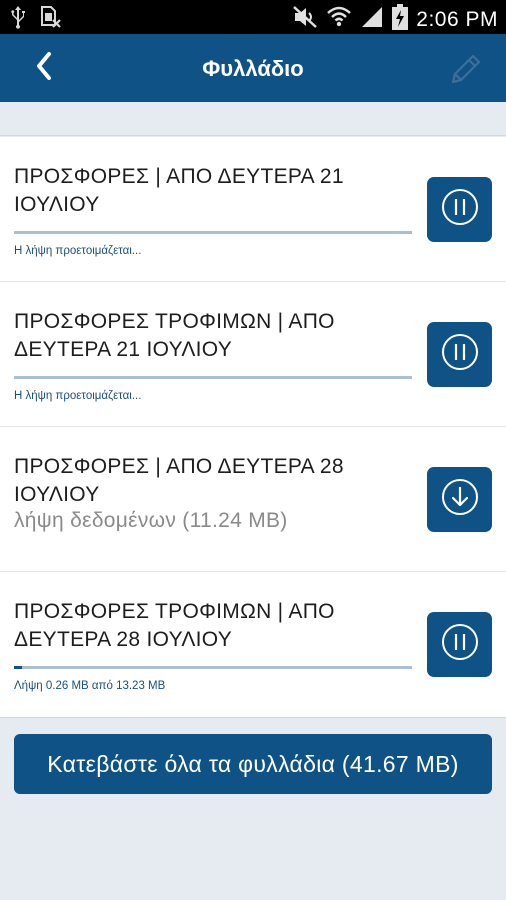 The width and height of the screenshot is (506, 900). What do you see at coordinates (457, 19) in the screenshot?
I see `clock: 2:06 PM` at bounding box center [457, 19].